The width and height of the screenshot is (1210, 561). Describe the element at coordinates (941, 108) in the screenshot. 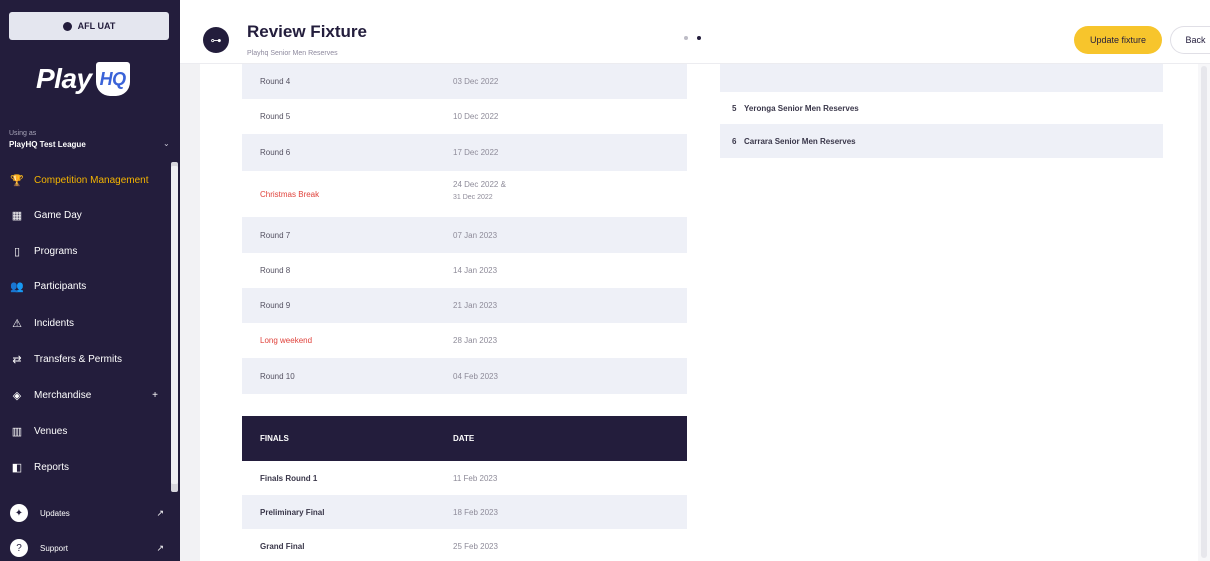

I see `list-item: 5 Yeronga Senior Men Reserves` at that location.